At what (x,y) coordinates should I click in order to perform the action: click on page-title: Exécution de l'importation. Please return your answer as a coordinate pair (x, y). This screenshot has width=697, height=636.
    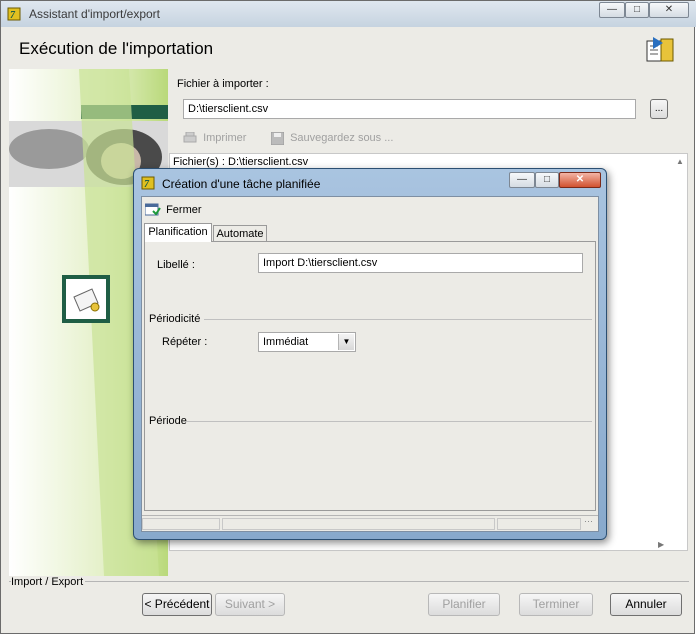
    Looking at the image, I should click on (116, 48).